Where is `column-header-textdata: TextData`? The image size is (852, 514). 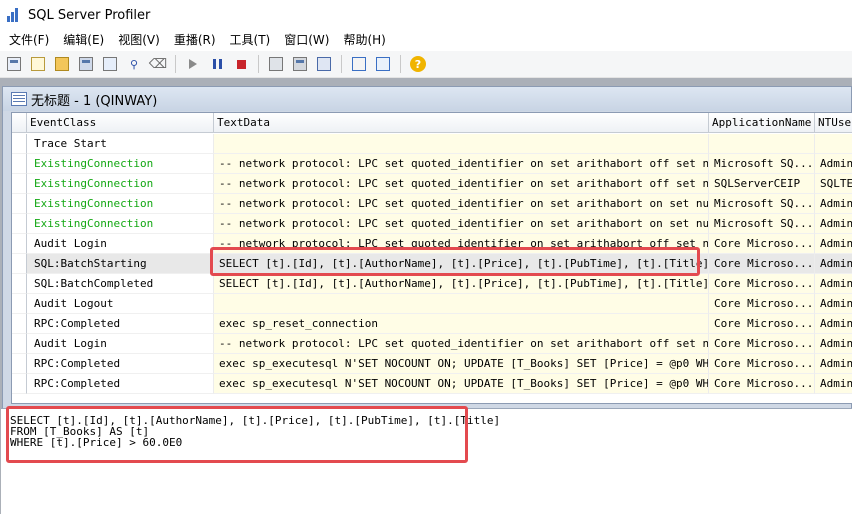
column-header-textdata: TextData is located at coordinates (461, 123).